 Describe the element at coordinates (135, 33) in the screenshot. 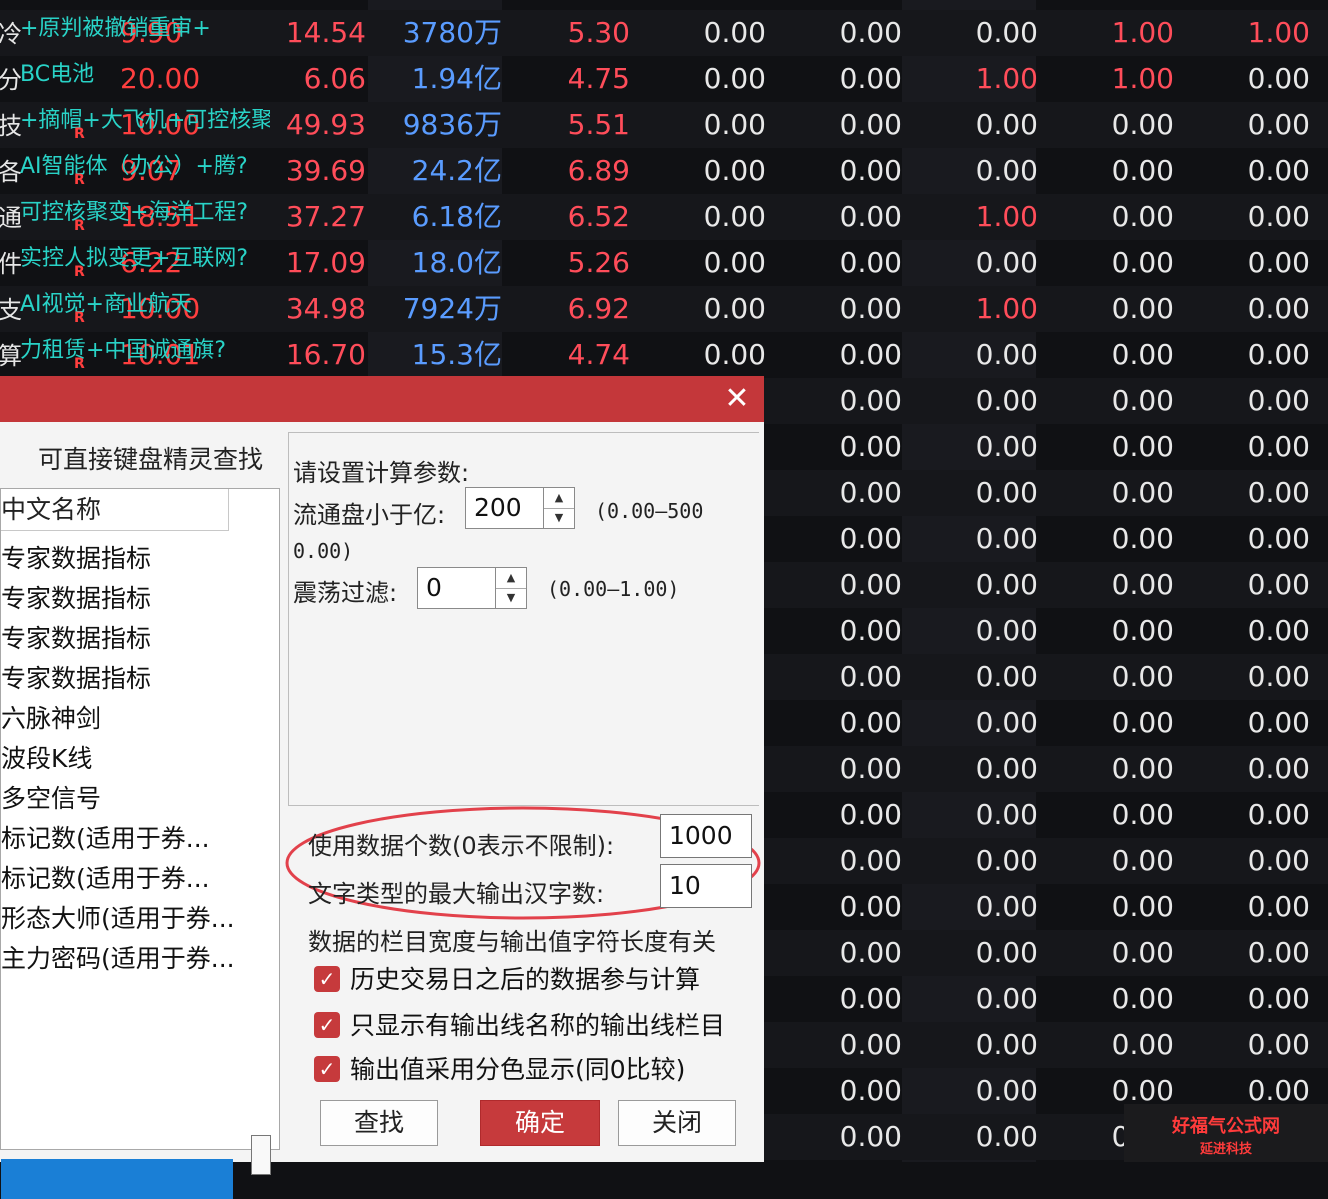

I see `stock-name-cell: 冷 9.90 +原判被撤销重审+` at that location.